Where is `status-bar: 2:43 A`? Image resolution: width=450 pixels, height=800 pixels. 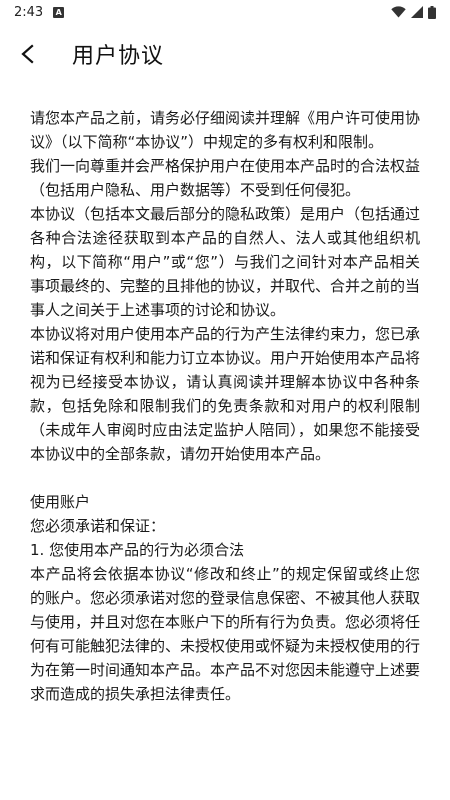
status-bar: 2:43 A is located at coordinates (225, 12).